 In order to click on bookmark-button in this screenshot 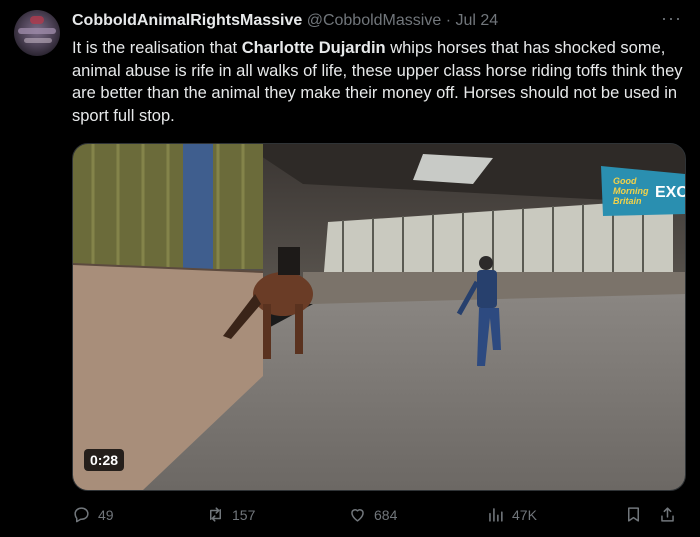, I will do `click(633, 514)`.